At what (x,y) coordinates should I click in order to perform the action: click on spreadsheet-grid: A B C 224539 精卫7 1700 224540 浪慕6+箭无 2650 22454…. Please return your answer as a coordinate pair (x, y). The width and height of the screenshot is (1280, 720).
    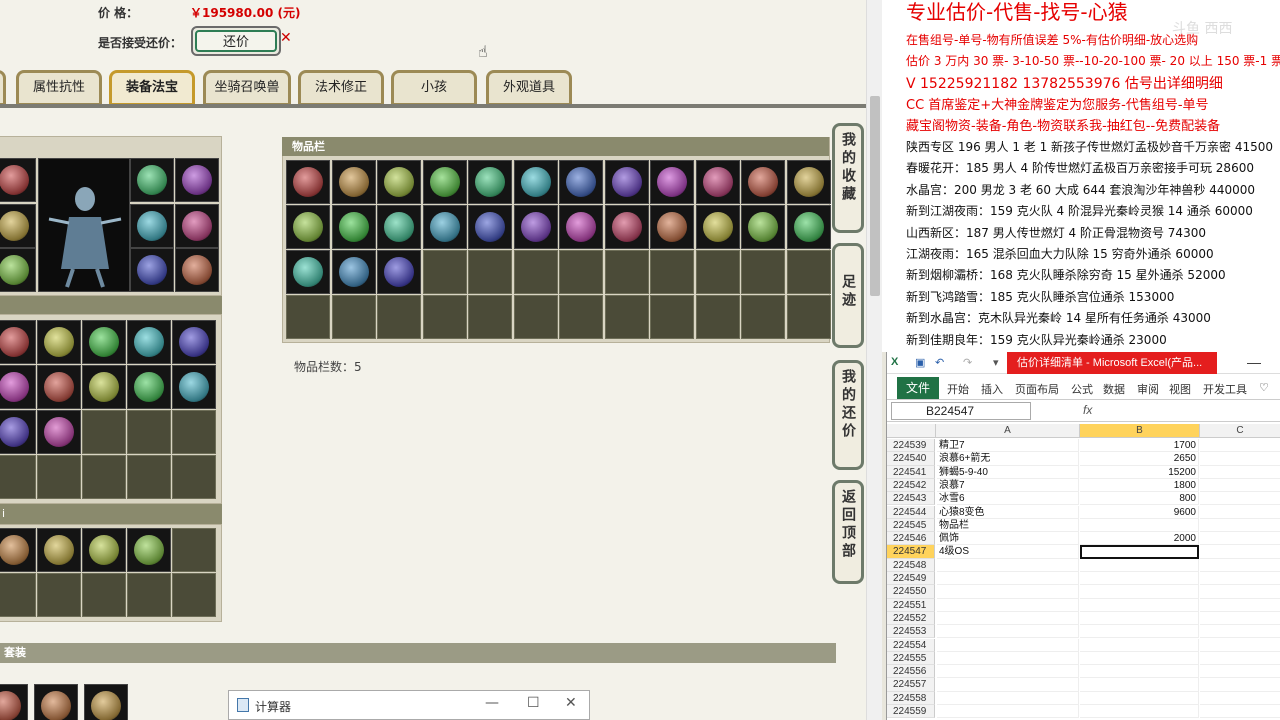
    Looking at the image, I should click on (1083, 572).